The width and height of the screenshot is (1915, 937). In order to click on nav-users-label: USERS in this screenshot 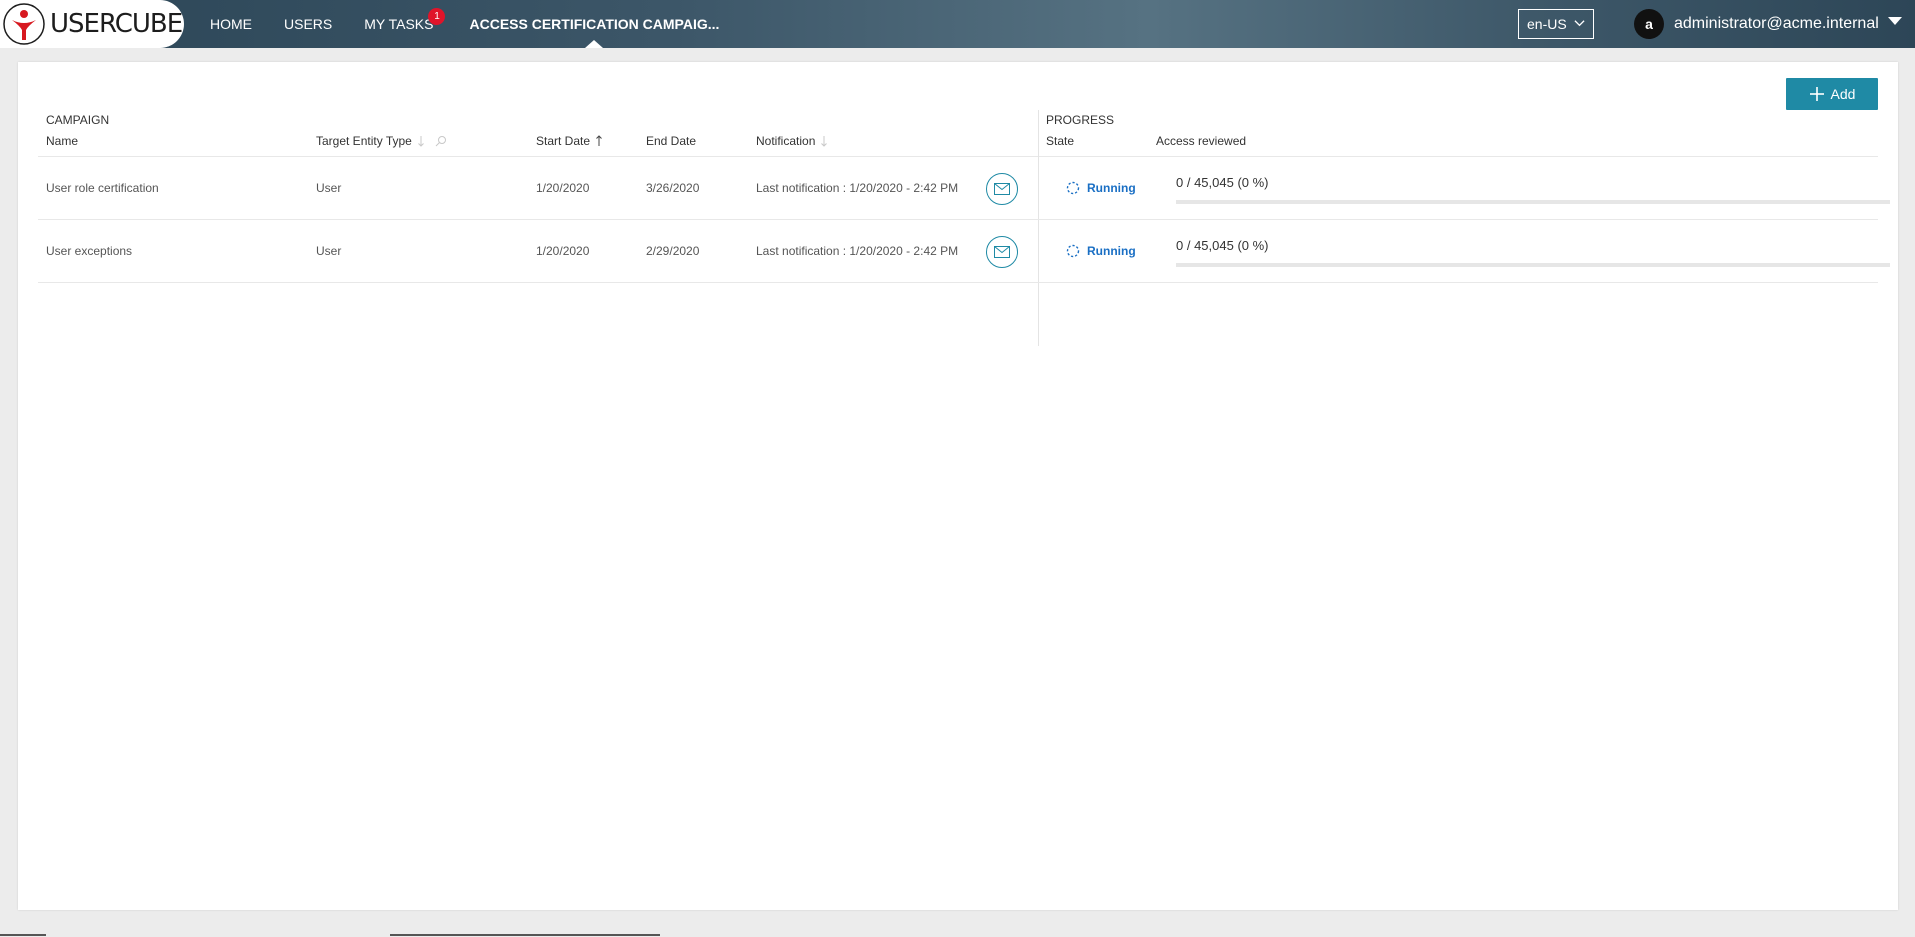, I will do `click(308, 24)`.